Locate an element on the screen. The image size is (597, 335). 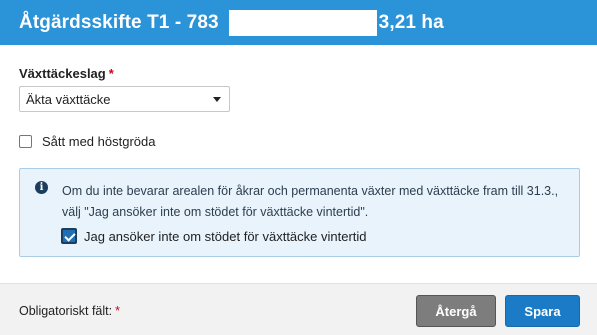
redacted-block is located at coordinates (302, 22).